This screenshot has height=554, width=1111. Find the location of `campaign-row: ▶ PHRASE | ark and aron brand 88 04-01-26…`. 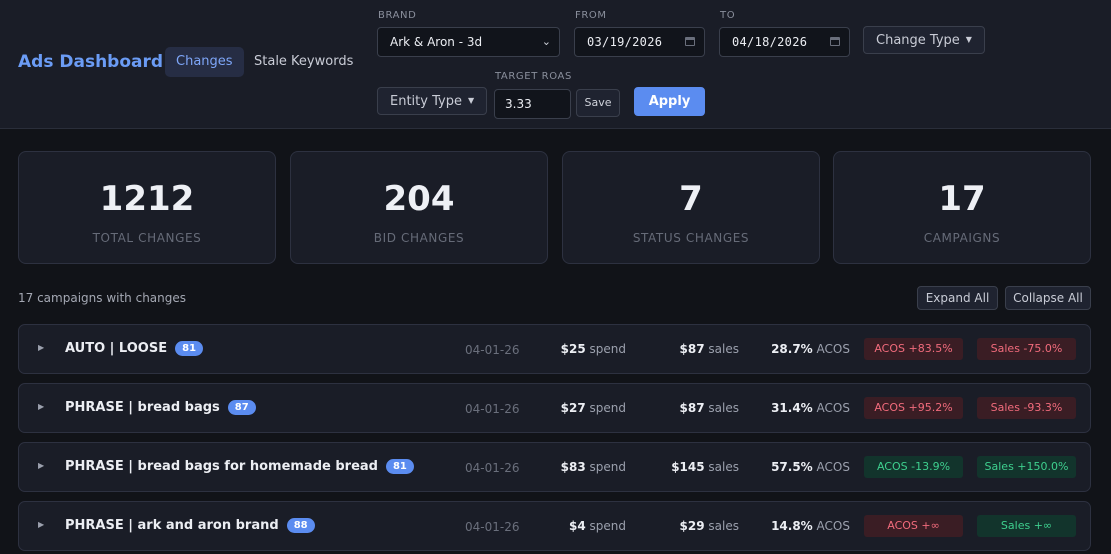

campaign-row: ▶ PHRASE | ark and aron brand 88 04-01-26… is located at coordinates (554, 526).